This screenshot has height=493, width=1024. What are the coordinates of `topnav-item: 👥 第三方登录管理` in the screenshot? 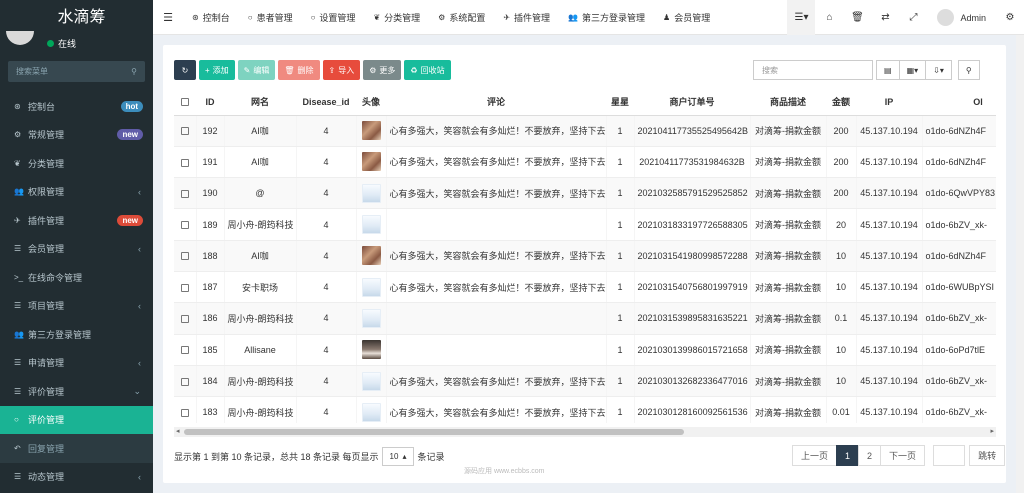 It's located at (606, 17).